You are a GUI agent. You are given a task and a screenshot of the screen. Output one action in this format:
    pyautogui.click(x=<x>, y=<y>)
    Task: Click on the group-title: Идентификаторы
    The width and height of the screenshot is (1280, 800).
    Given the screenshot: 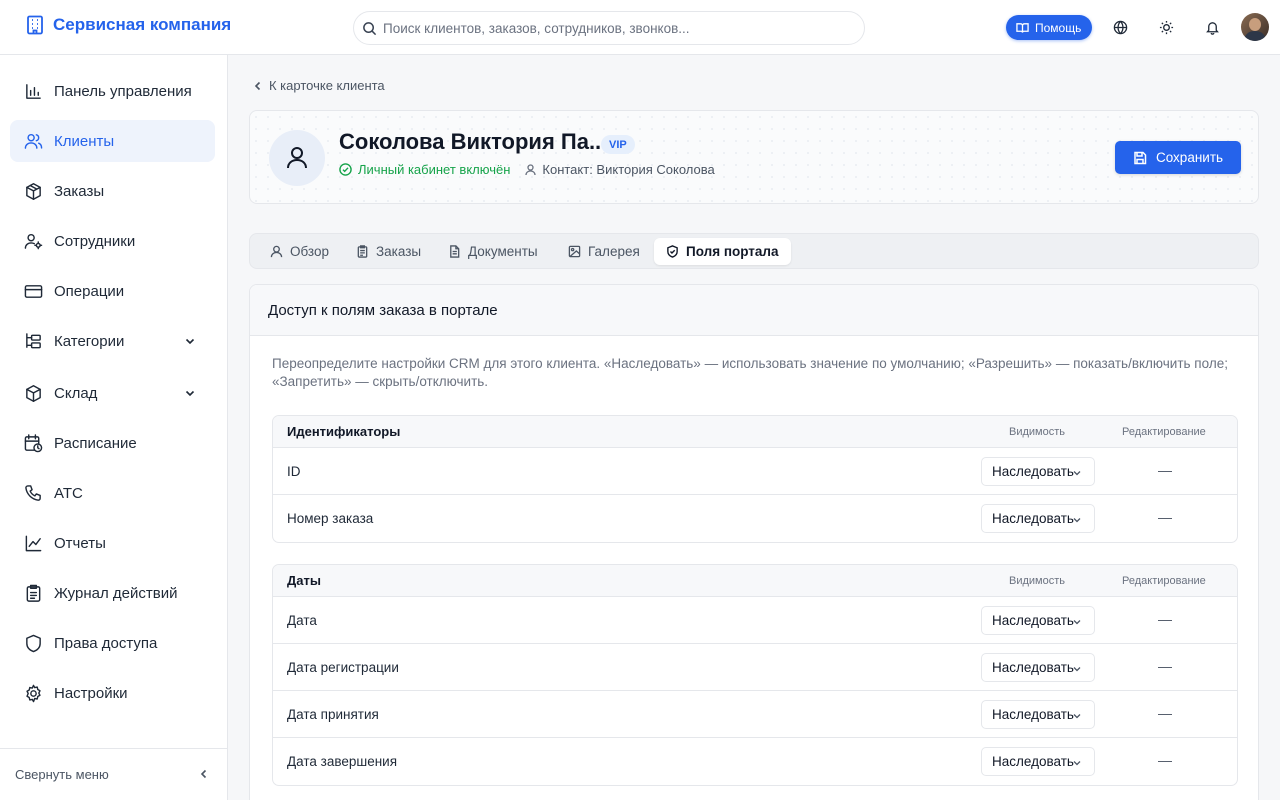 What is the action you would take?
    pyautogui.click(x=344, y=431)
    